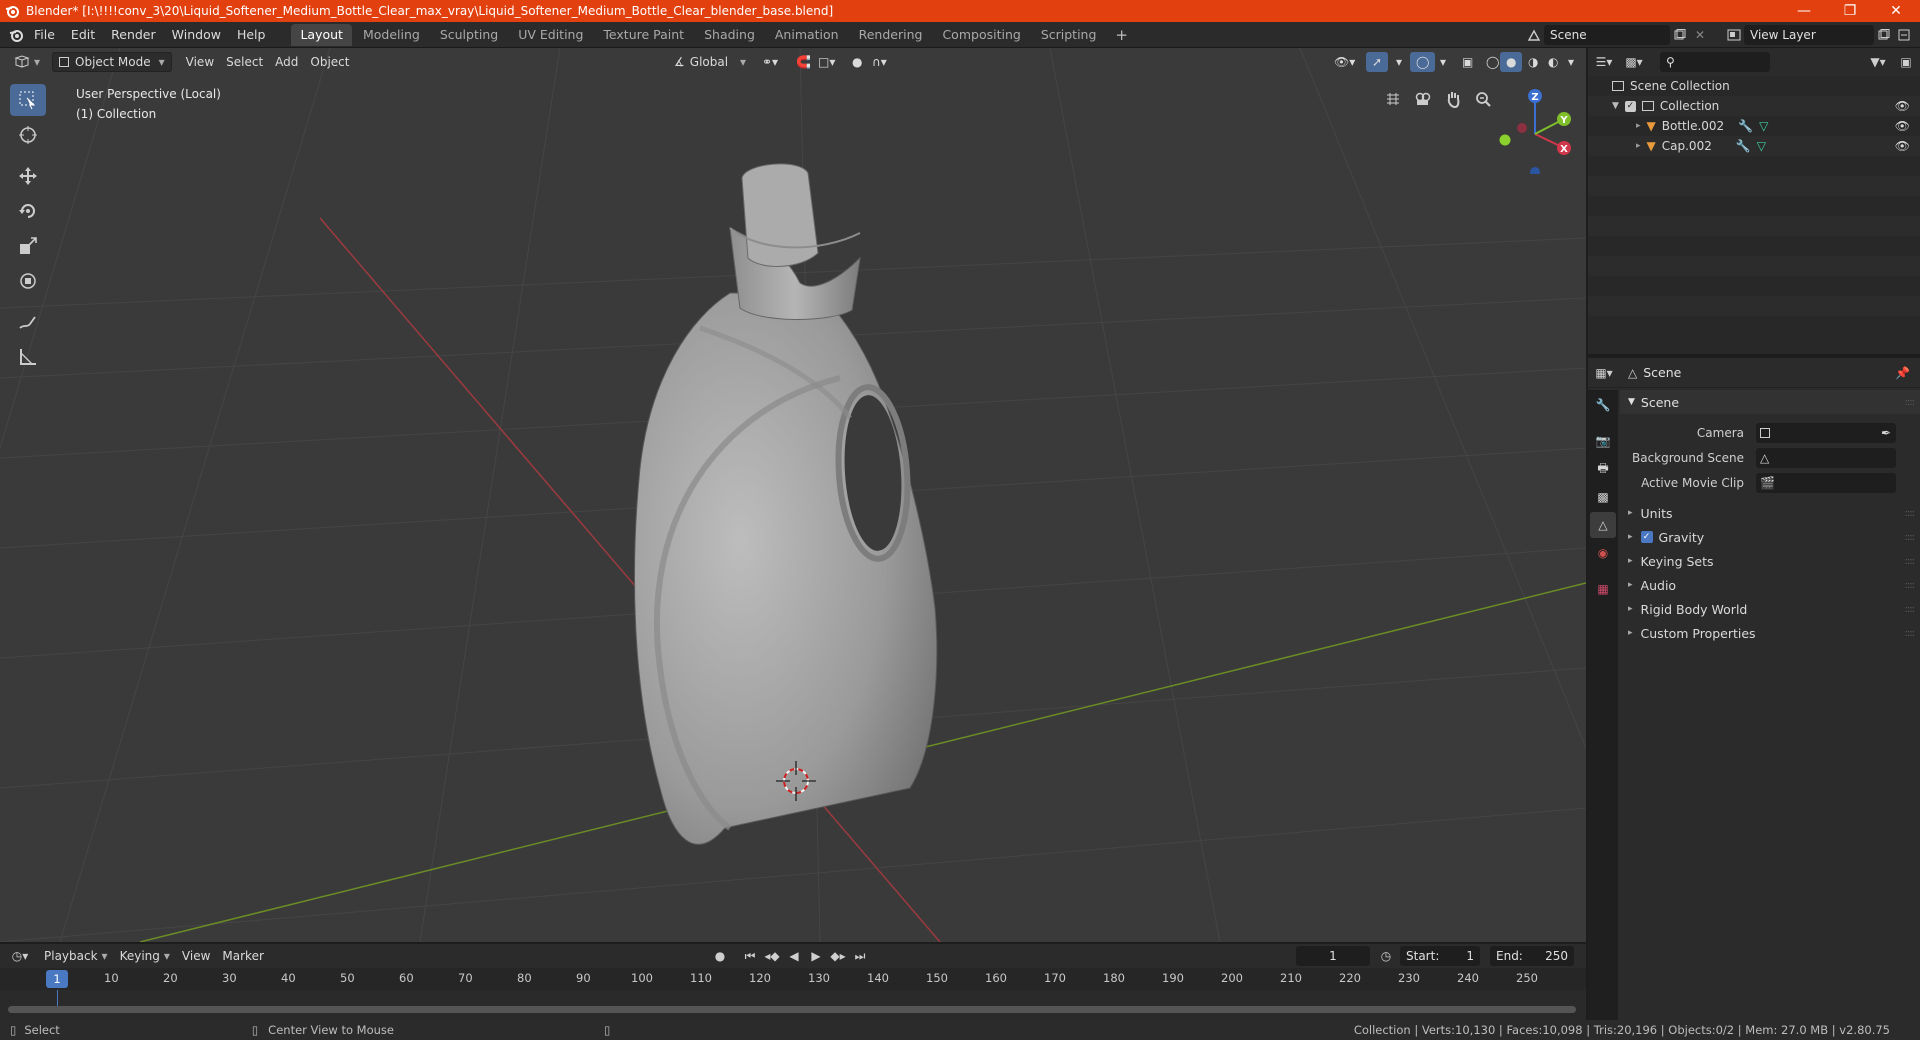  What do you see at coordinates (1393, 99) in the screenshot?
I see `grid-view-icon` at bounding box center [1393, 99].